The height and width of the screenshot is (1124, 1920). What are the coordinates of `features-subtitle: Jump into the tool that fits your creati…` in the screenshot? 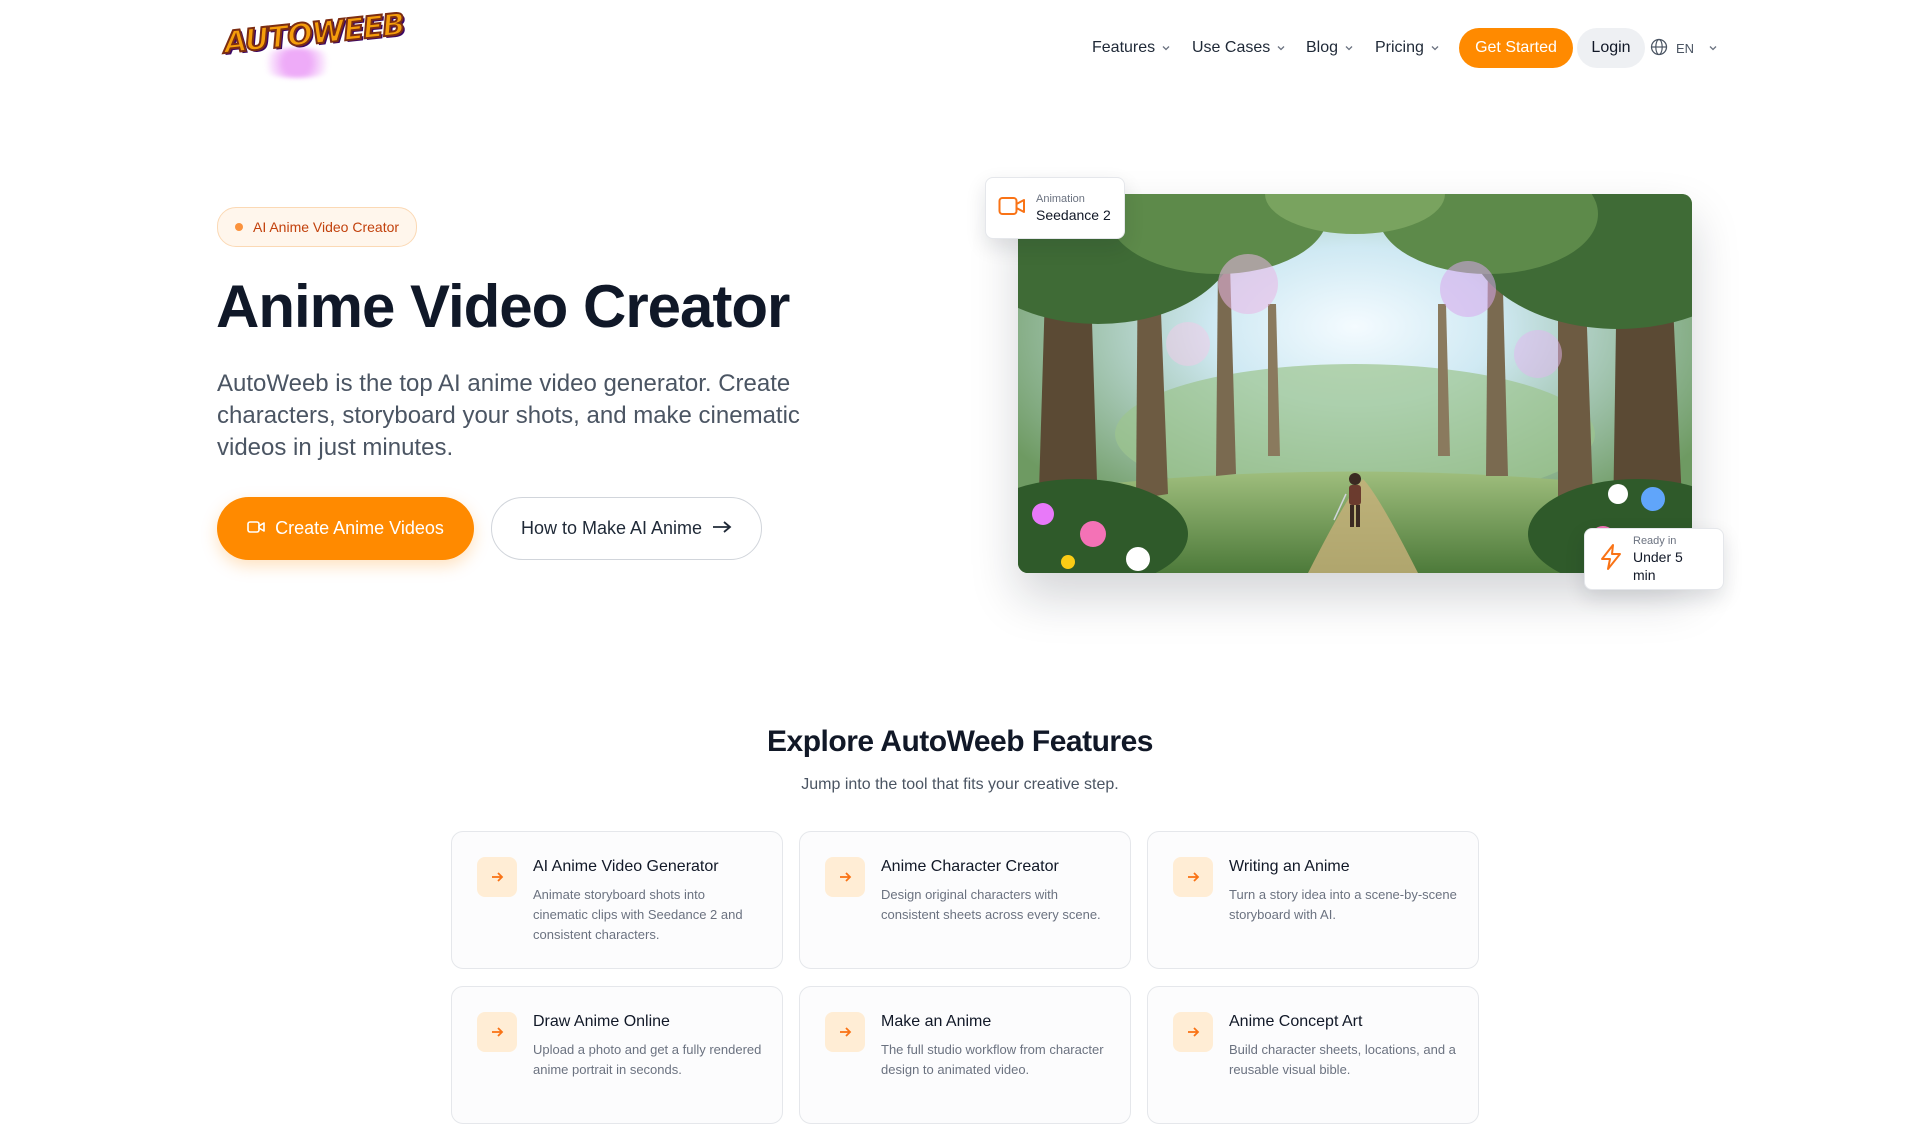 It's located at (960, 784).